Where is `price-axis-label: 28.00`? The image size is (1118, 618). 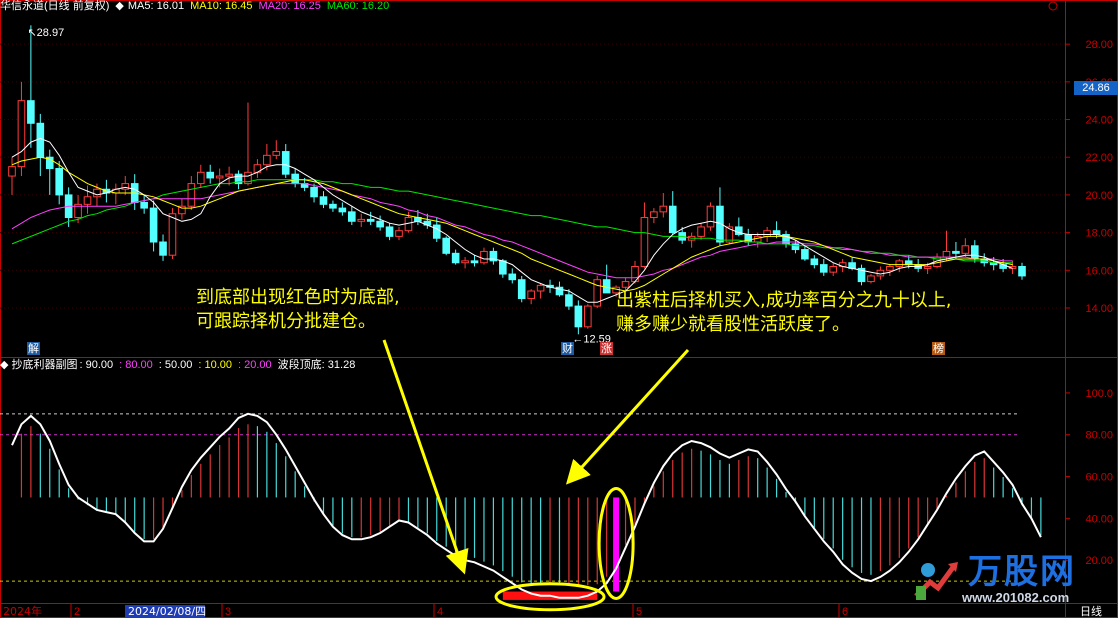 price-axis-label: 28.00 is located at coordinates (1099, 45).